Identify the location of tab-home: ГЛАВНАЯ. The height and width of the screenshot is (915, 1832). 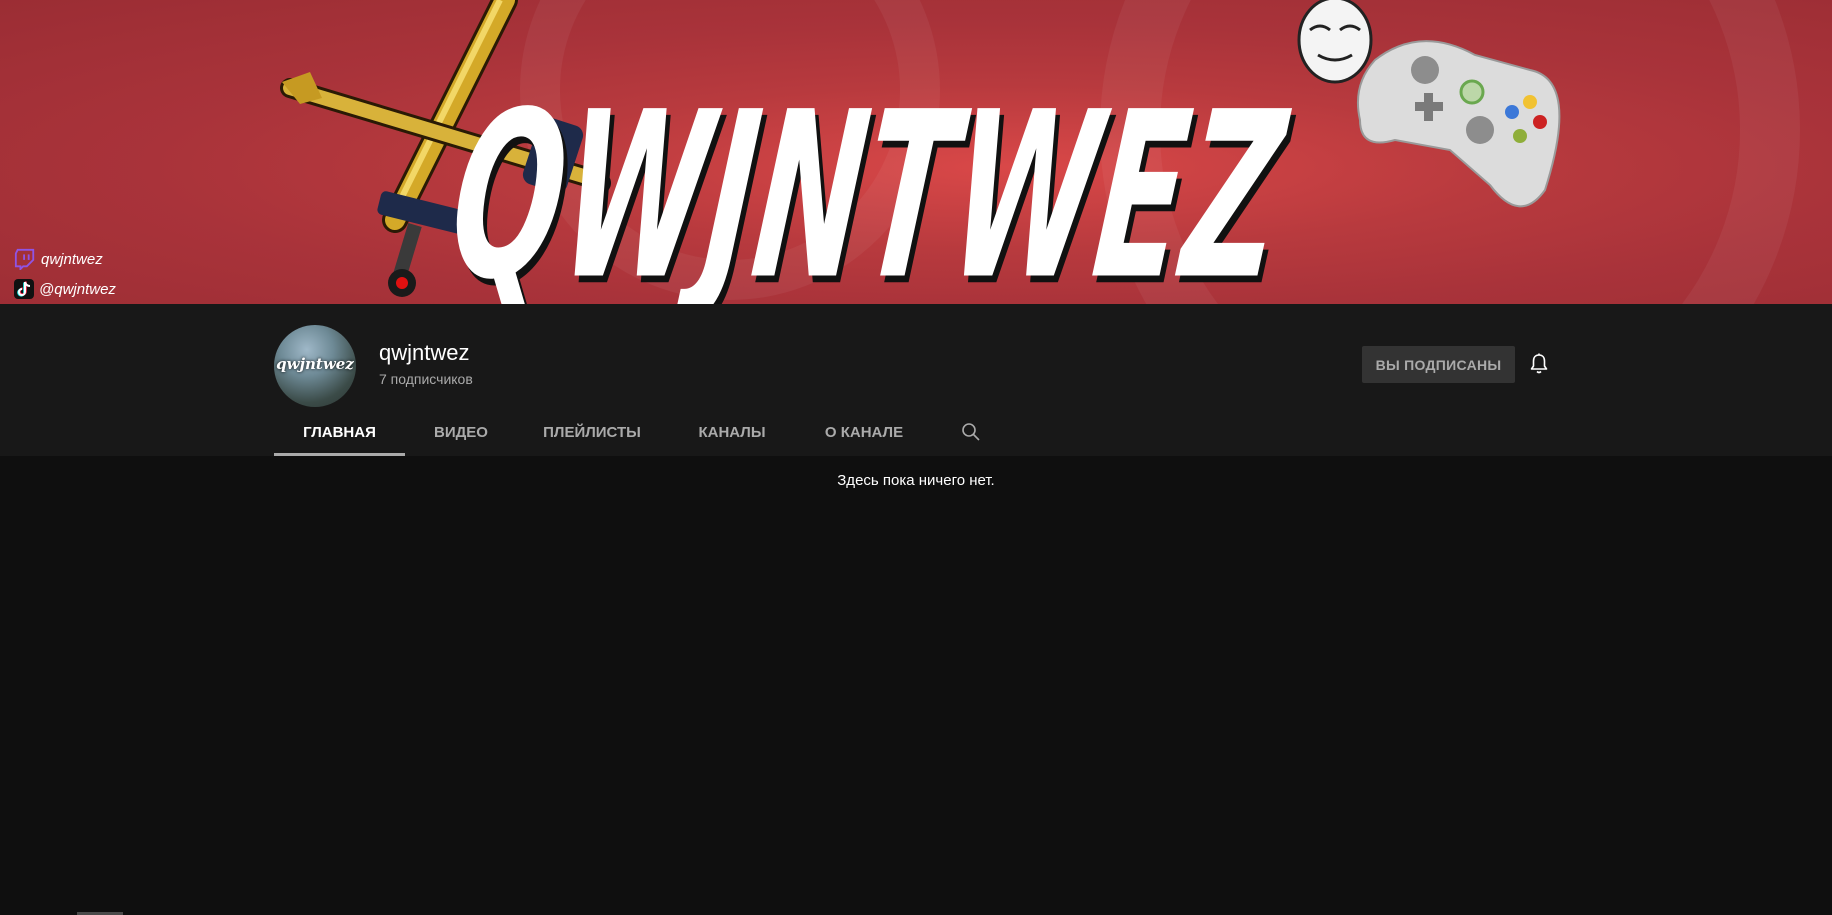
(339, 432).